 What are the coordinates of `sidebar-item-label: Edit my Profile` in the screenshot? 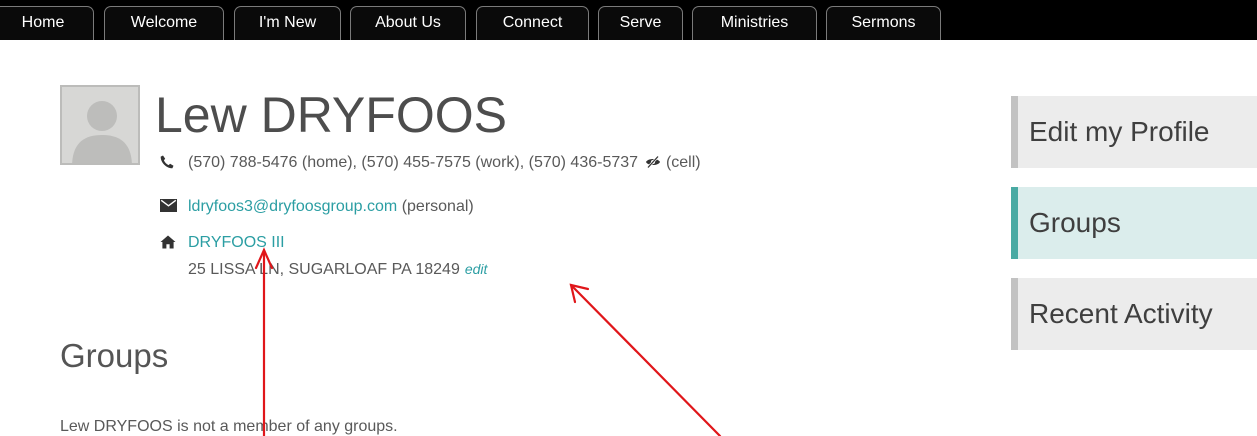 It's located at (1119, 131).